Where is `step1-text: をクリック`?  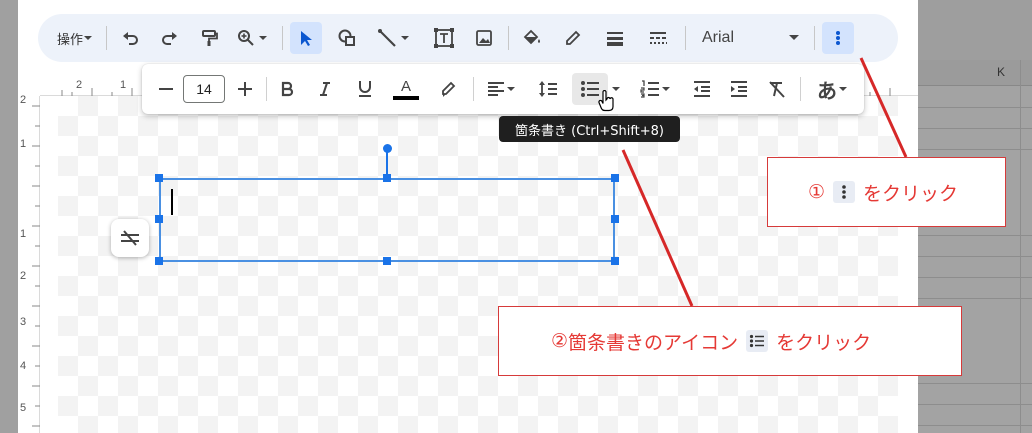
step1-text: をクリック is located at coordinates (911, 193).